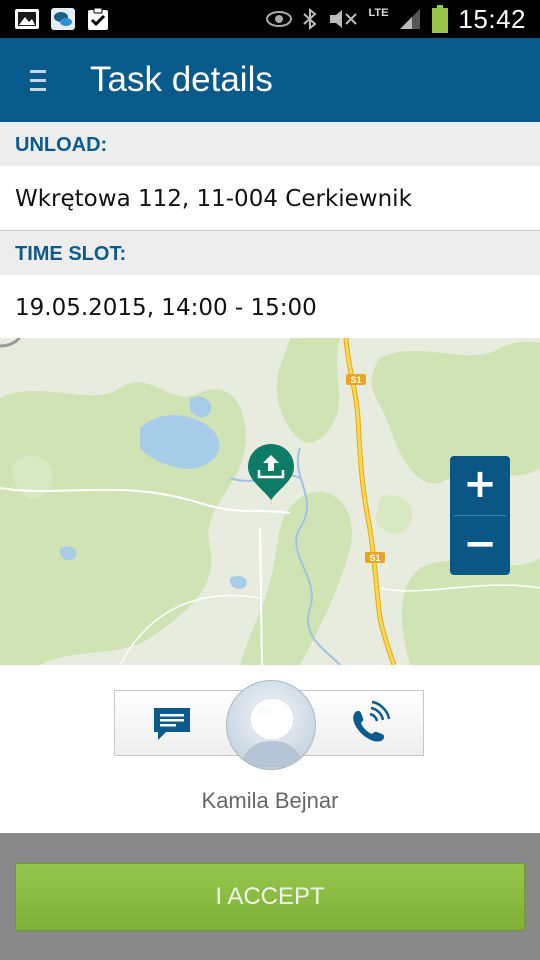 This screenshot has width=540, height=960. I want to click on signal-icon, so click(410, 19).